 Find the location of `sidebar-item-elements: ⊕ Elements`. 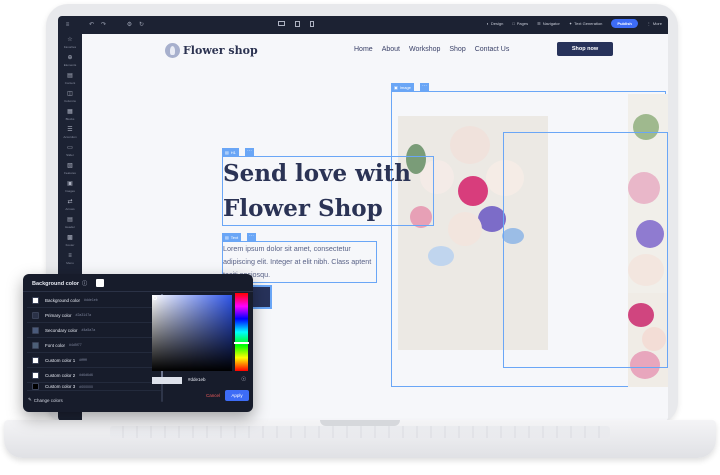

sidebar-item-elements: ⊕ Elements is located at coordinates (70, 61).